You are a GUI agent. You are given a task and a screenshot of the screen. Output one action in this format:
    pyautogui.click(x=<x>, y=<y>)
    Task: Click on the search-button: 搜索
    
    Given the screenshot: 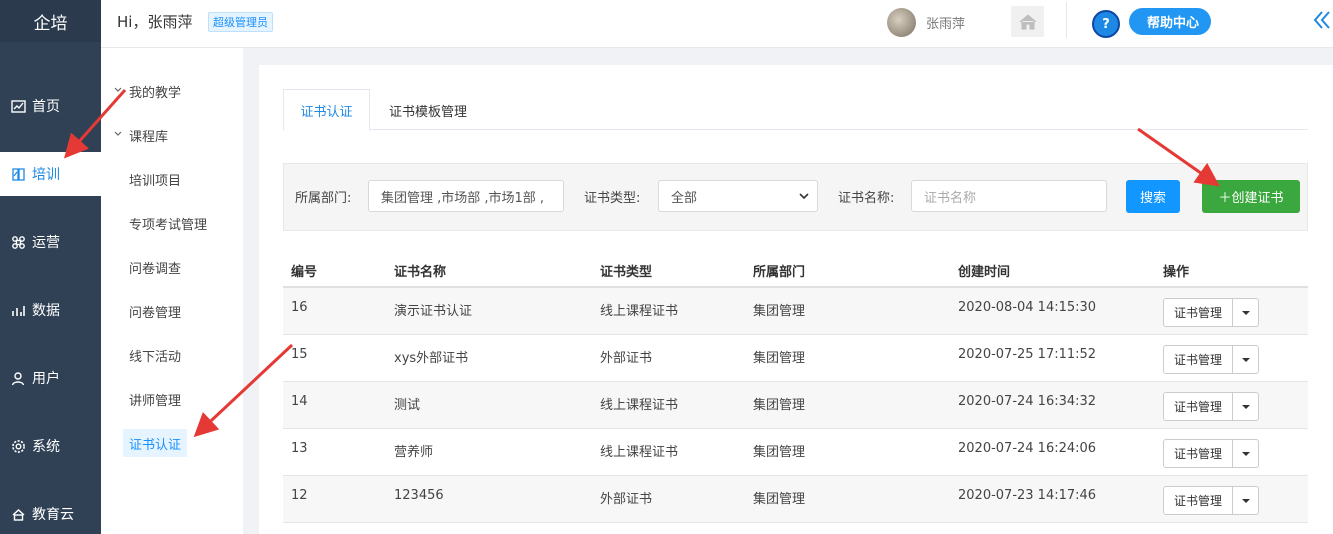 What is the action you would take?
    pyautogui.click(x=1153, y=196)
    